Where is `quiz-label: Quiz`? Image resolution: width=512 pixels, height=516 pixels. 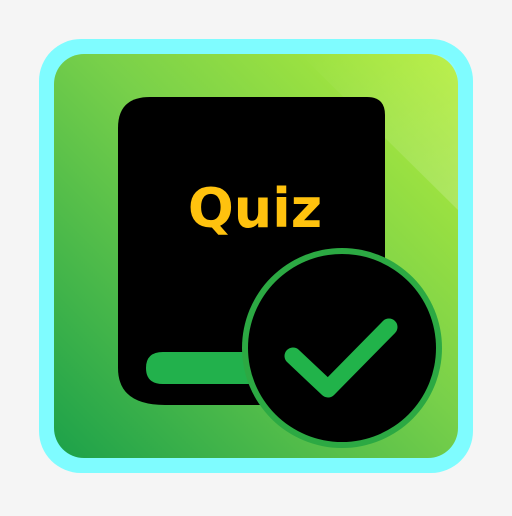 quiz-label: Quiz is located at coordinates (255, 208).